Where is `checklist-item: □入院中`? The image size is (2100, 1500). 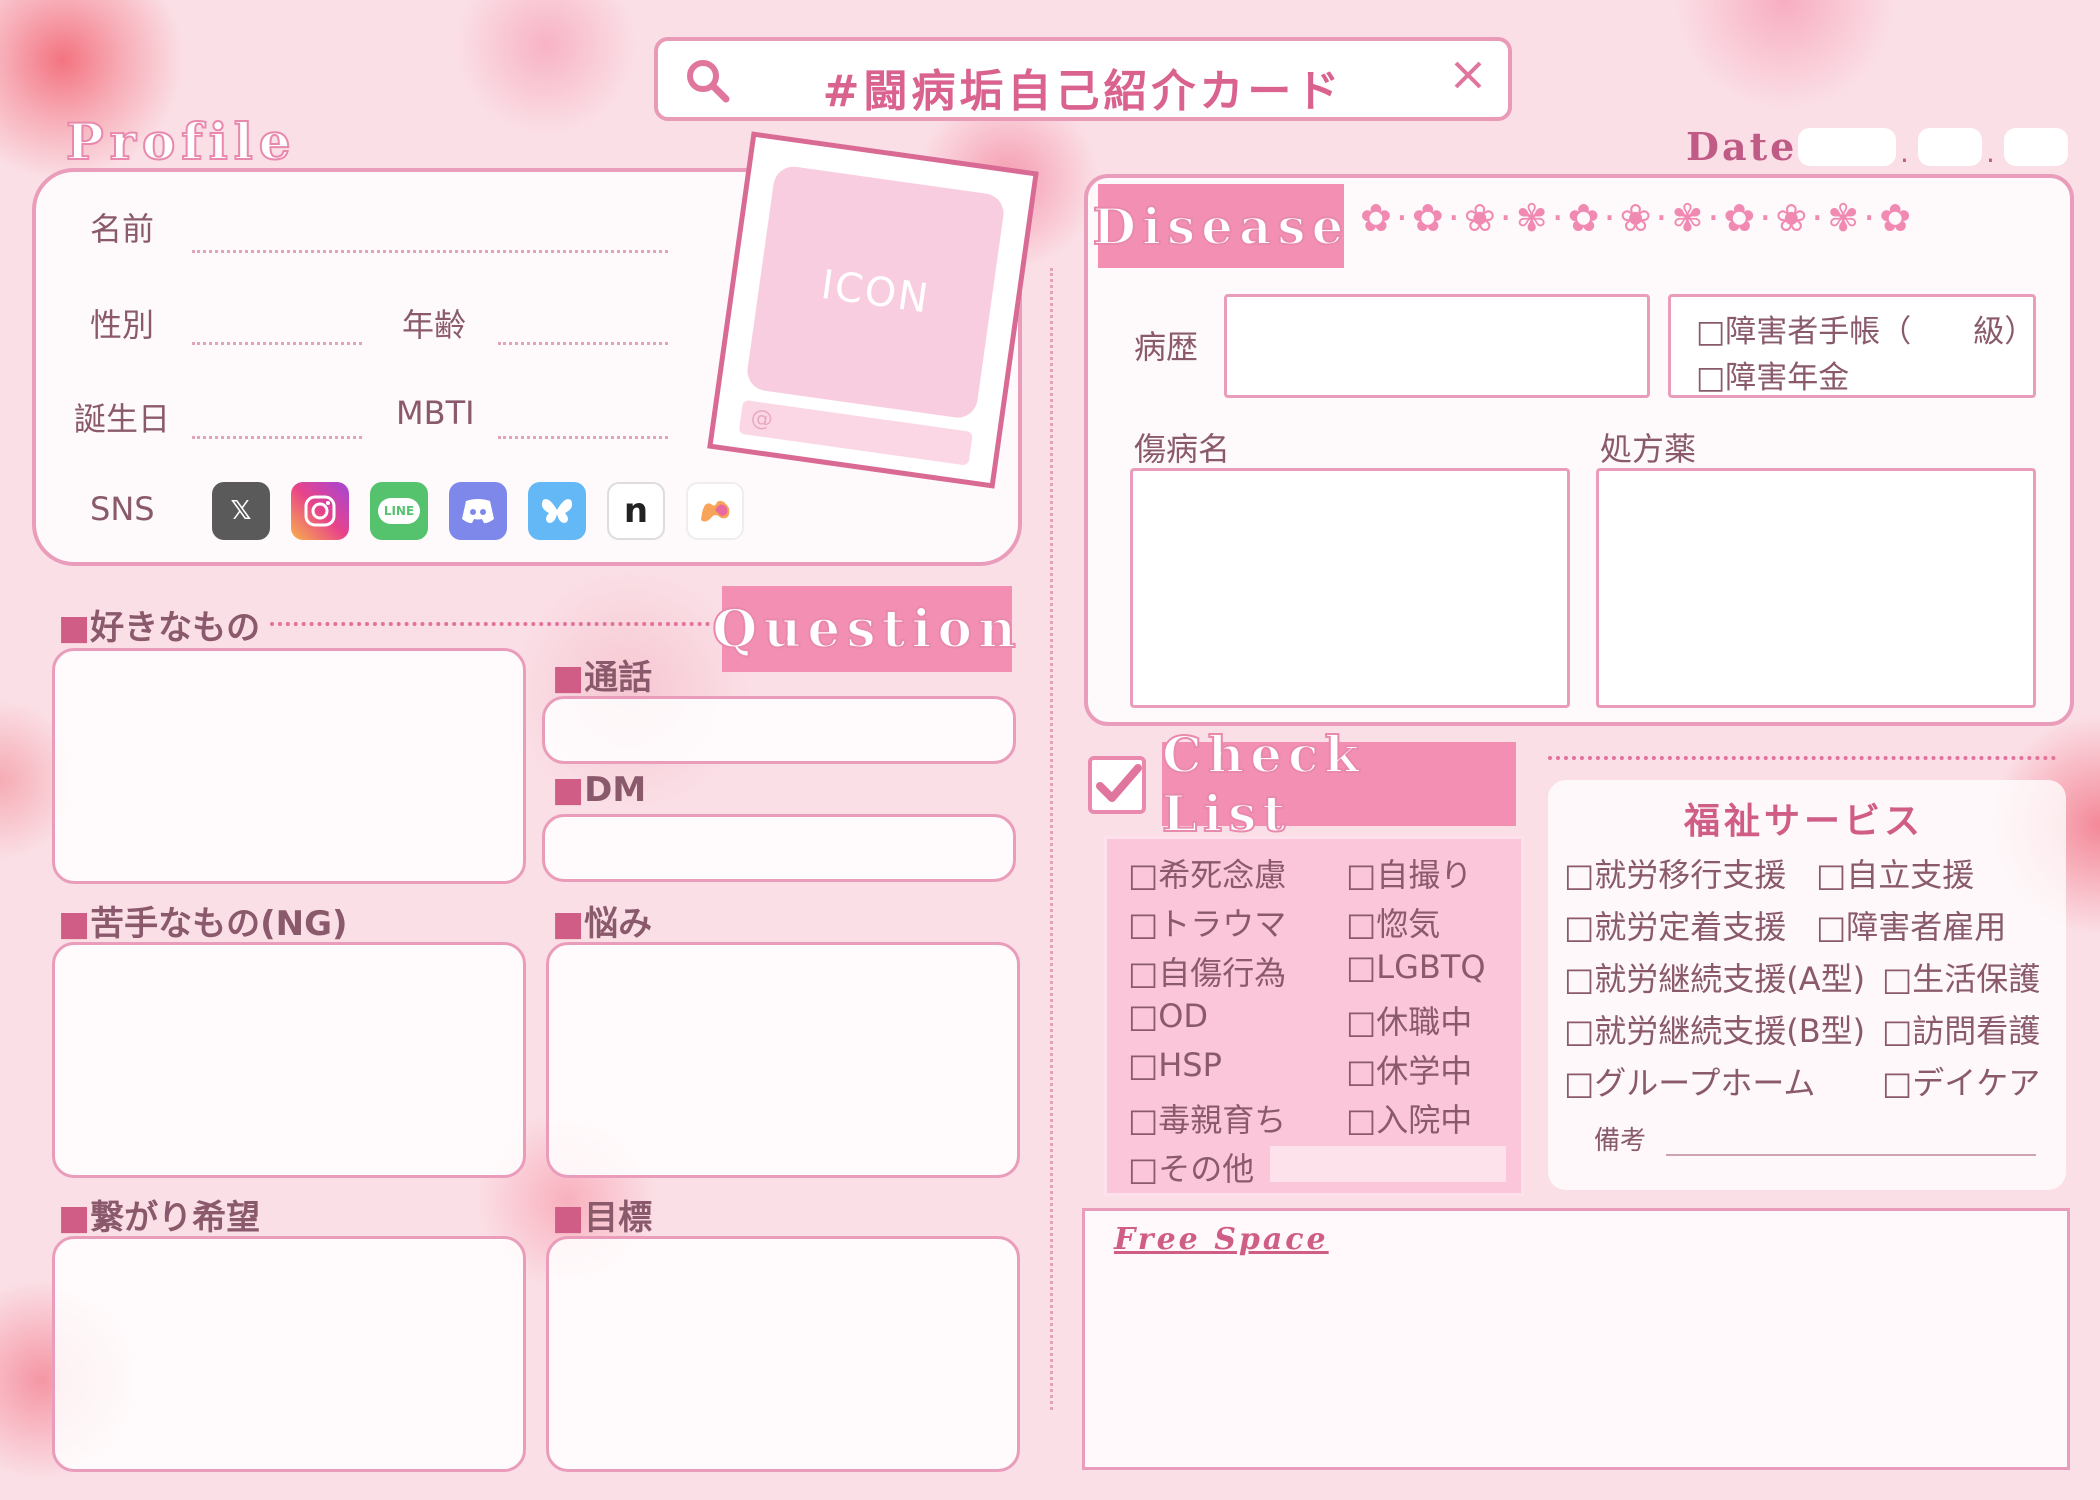
checklist-item: □入院中 is located at coordinates (1409, 1118).